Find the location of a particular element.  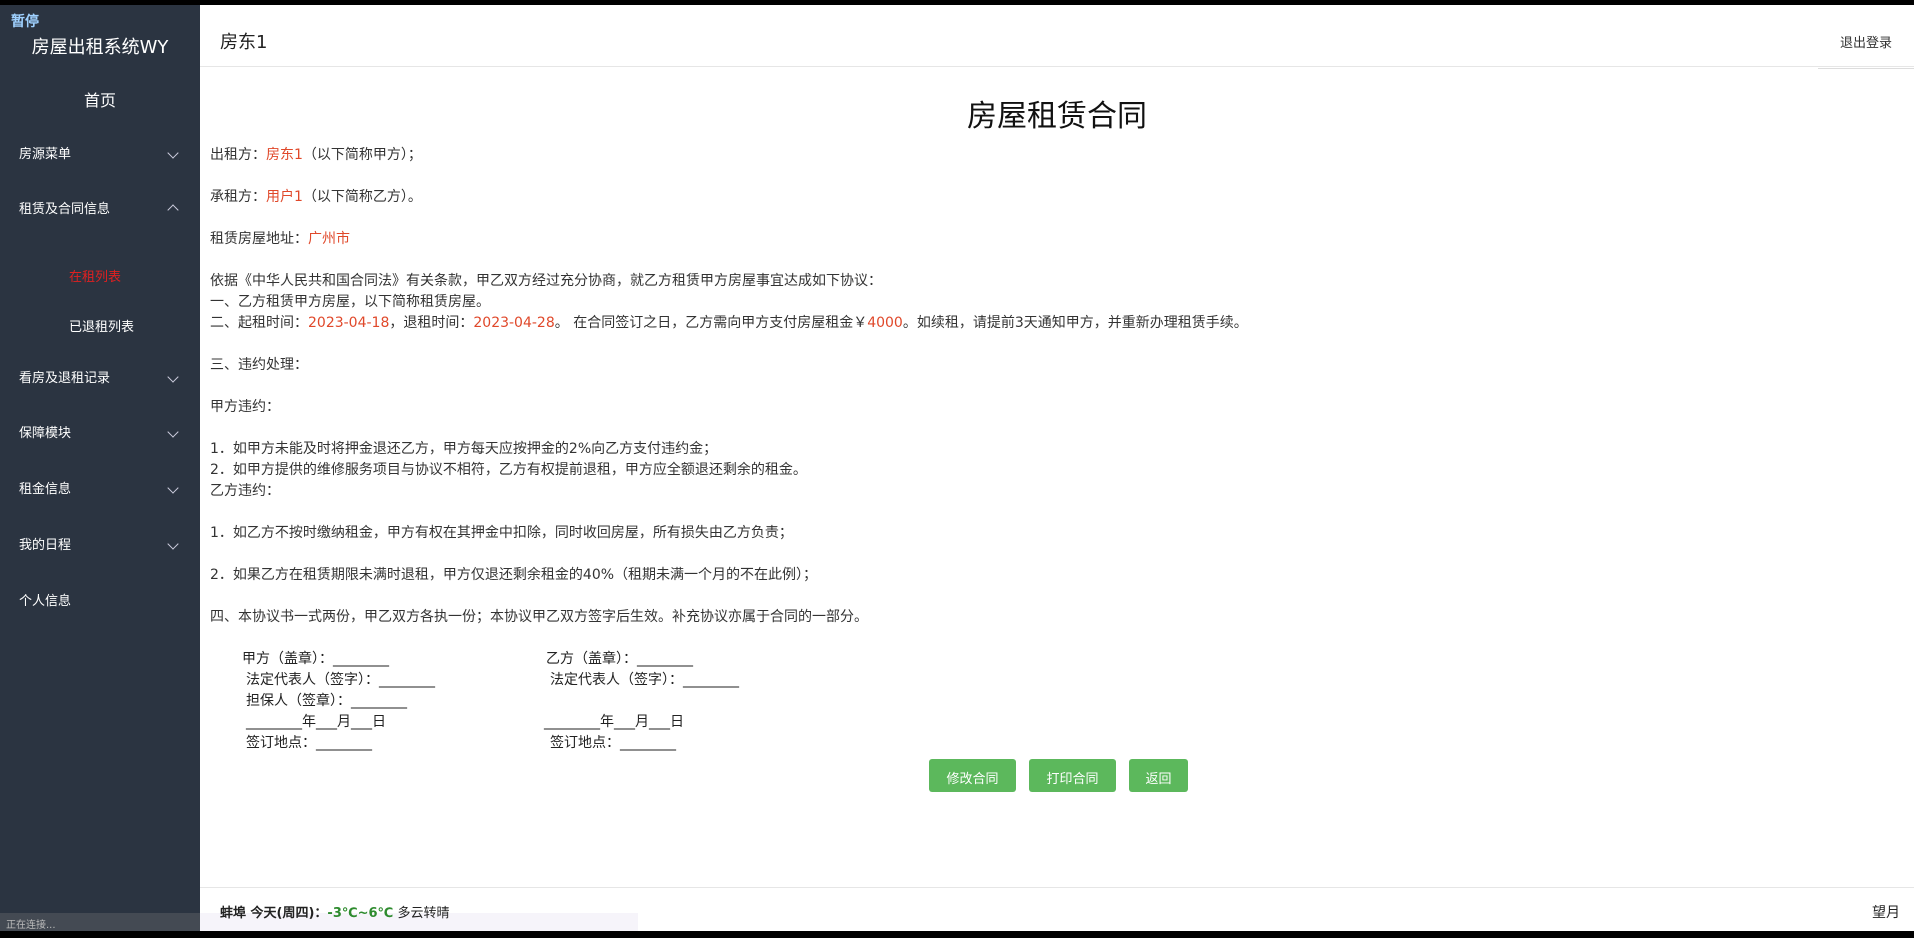

lessor-line: 出租方：房东1（以下简称甲方）； is located at coordinates (316, 154).